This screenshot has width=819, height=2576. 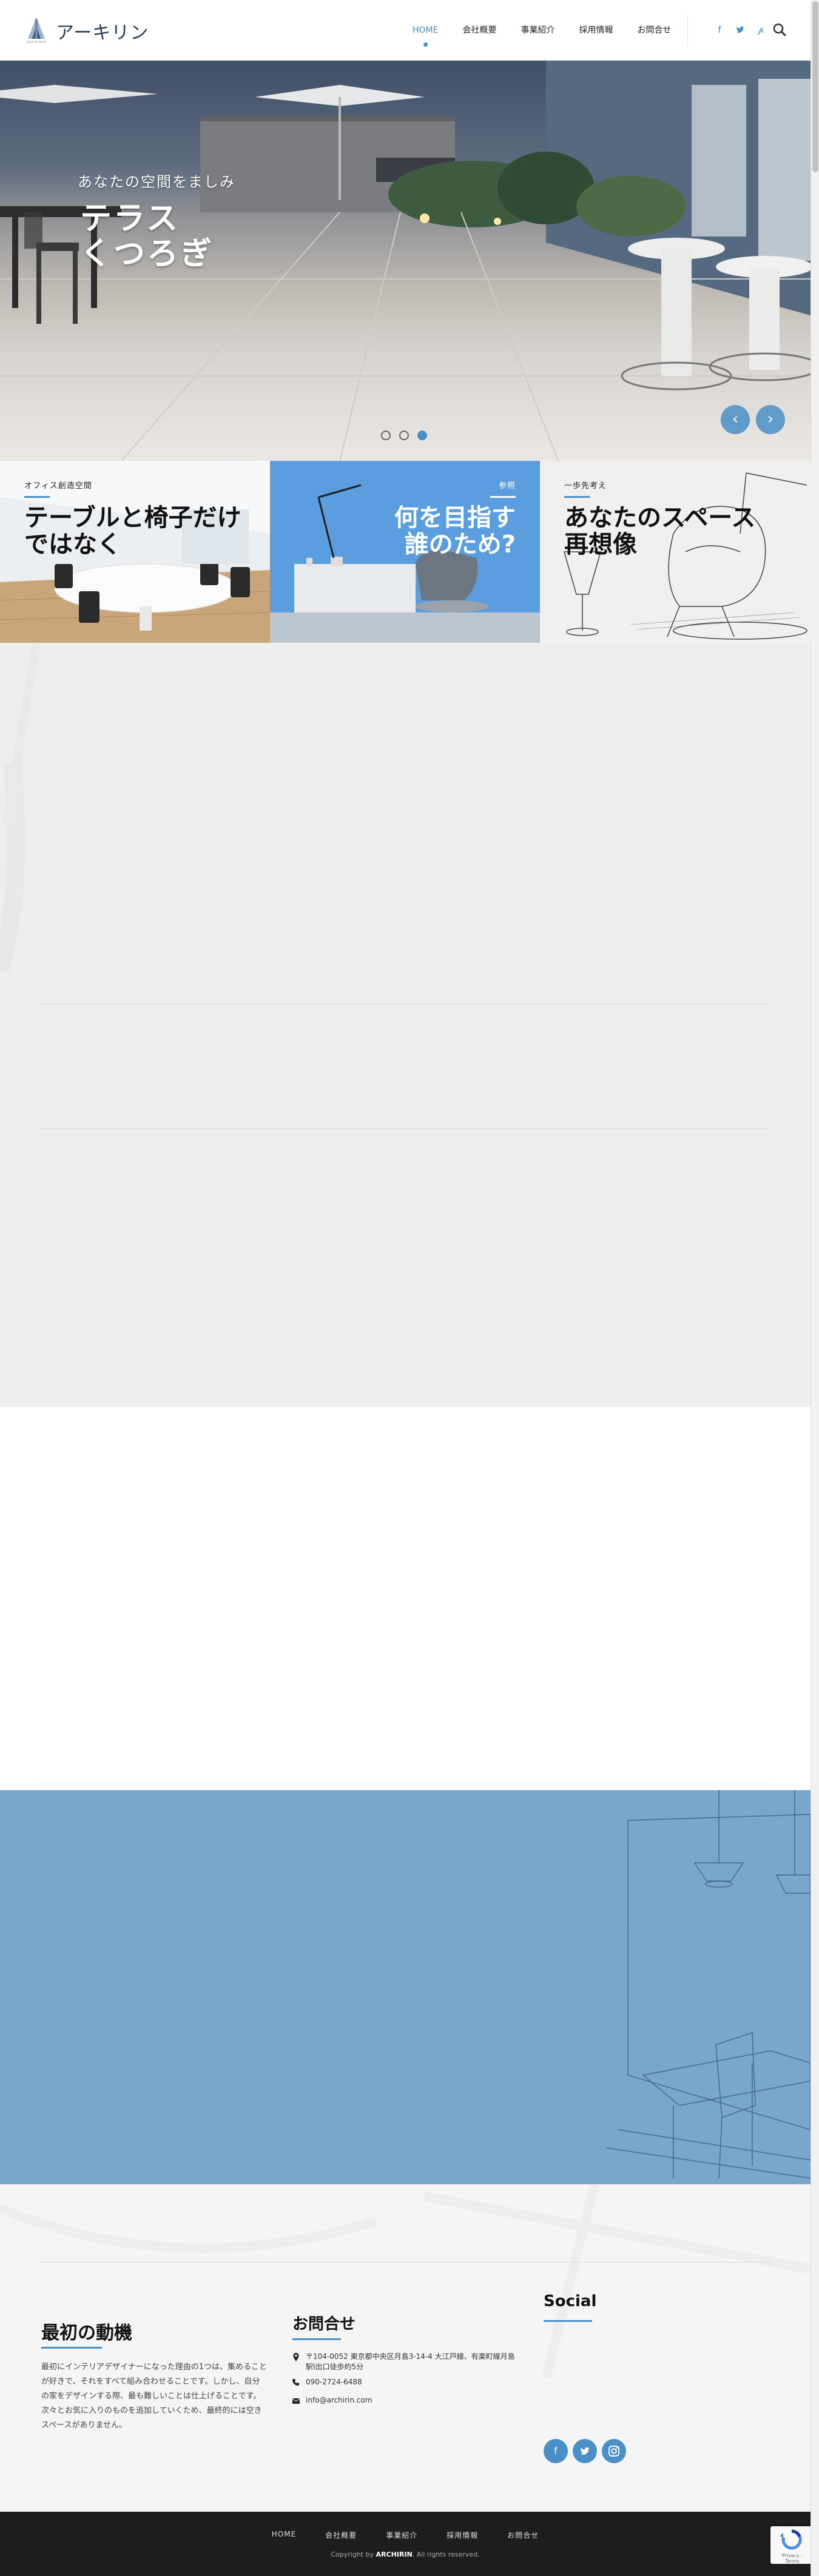 I want to click on logo-text: アーキリン, so click(x=102, y=33).